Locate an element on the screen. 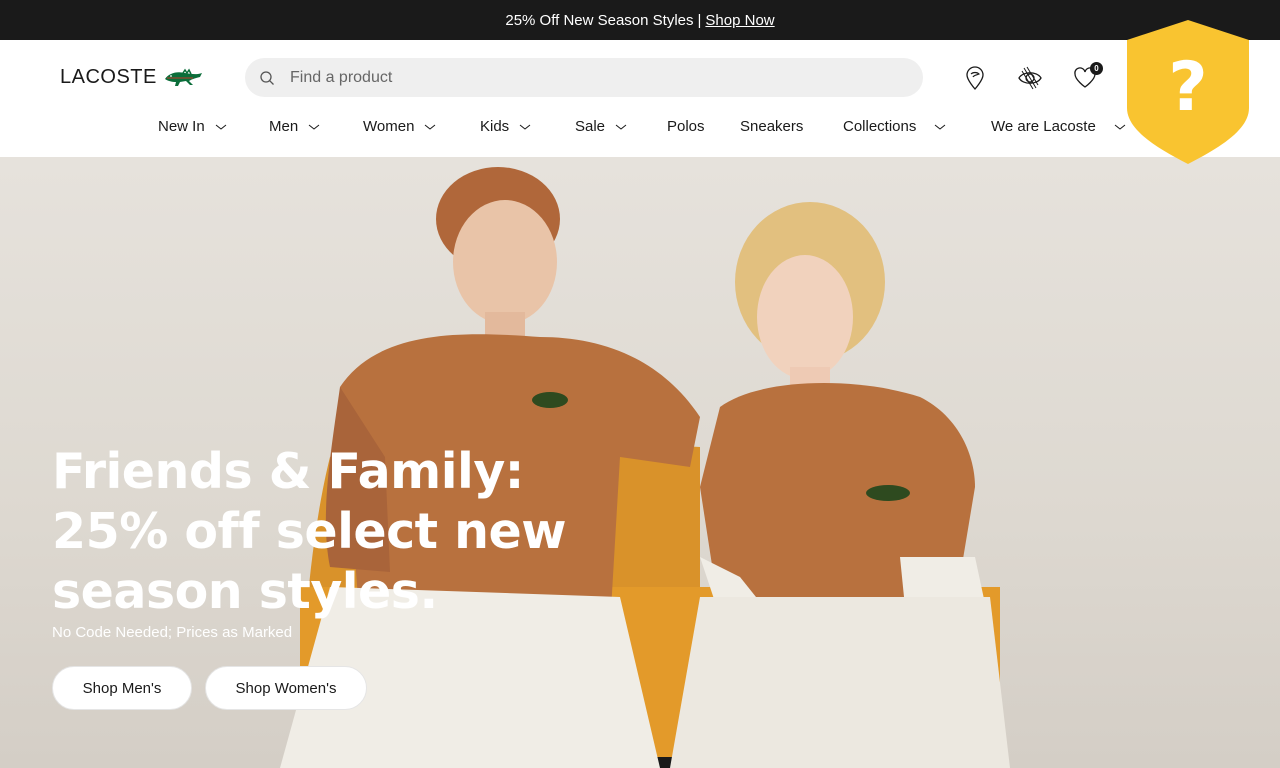 The height and width of the screenshot is (768, 1280). promo-bar: 25% Off New Season Styles | Shop Now is located at coordinates (640, 20).